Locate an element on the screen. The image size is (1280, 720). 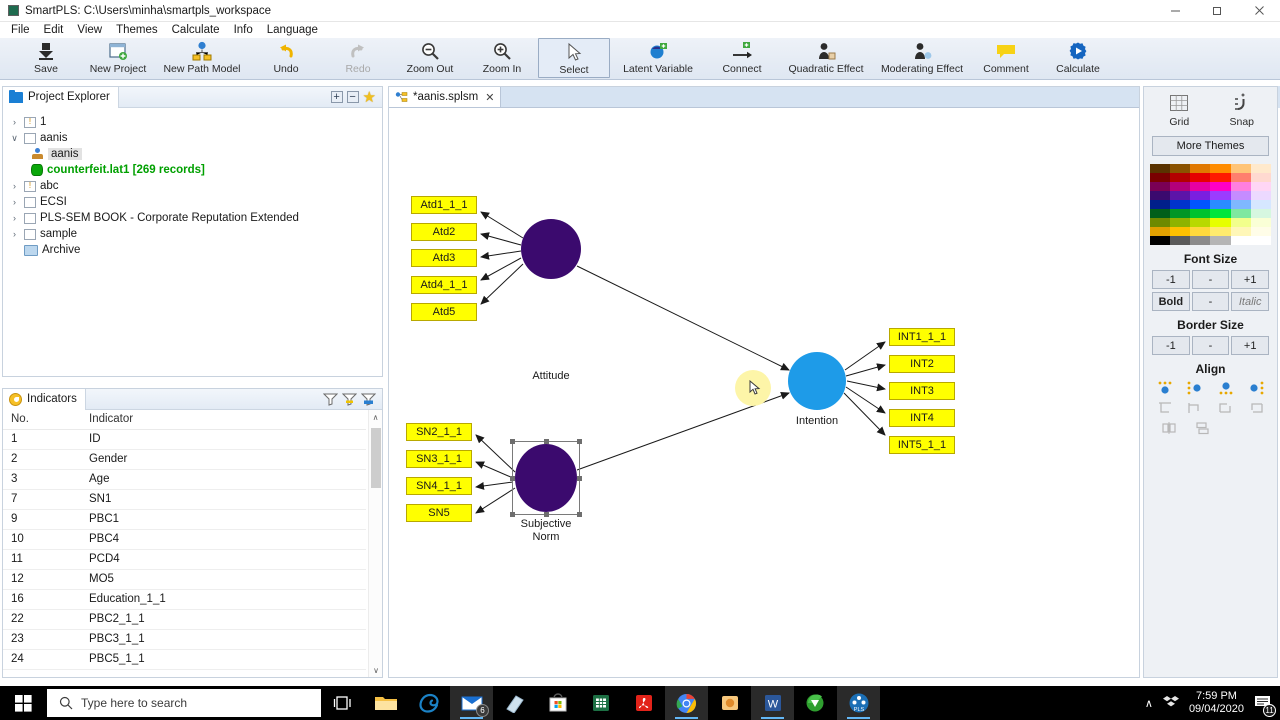
border-size-decrease-button: -1 is located at coordinates (1171, 345).